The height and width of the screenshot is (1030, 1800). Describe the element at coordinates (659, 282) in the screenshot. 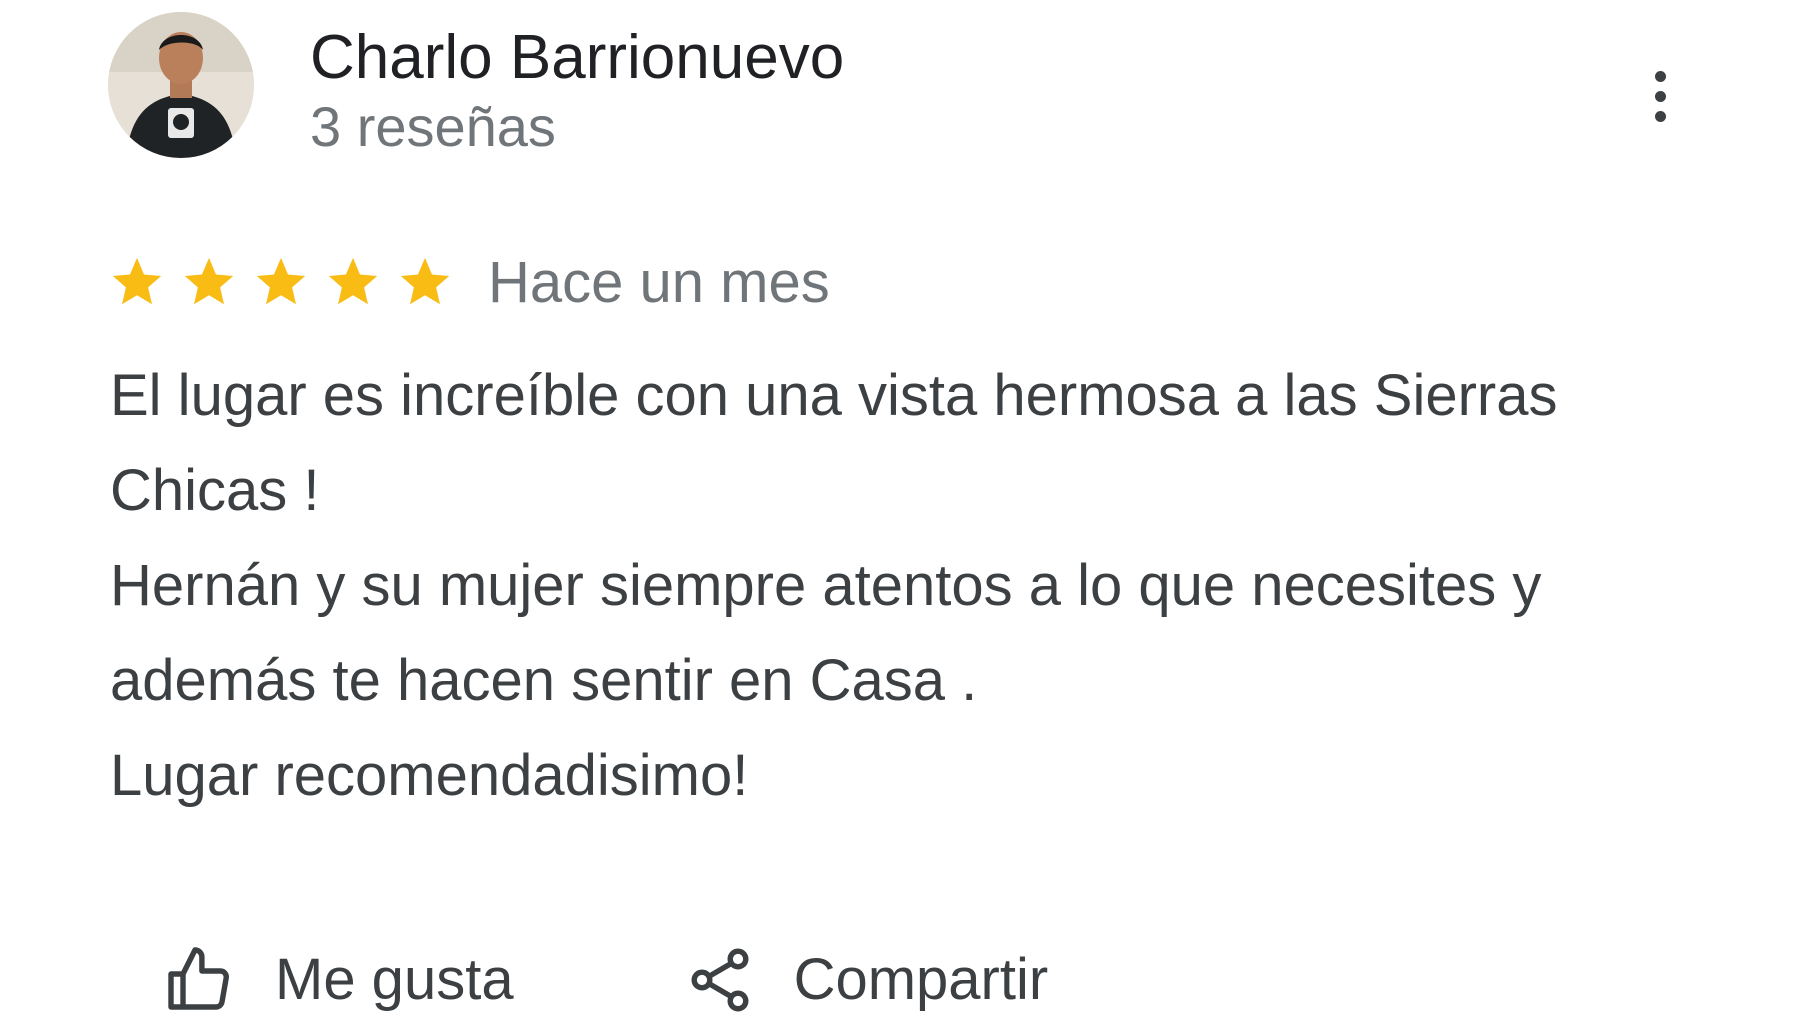

I see `review-date: Hace un mes` at that location.